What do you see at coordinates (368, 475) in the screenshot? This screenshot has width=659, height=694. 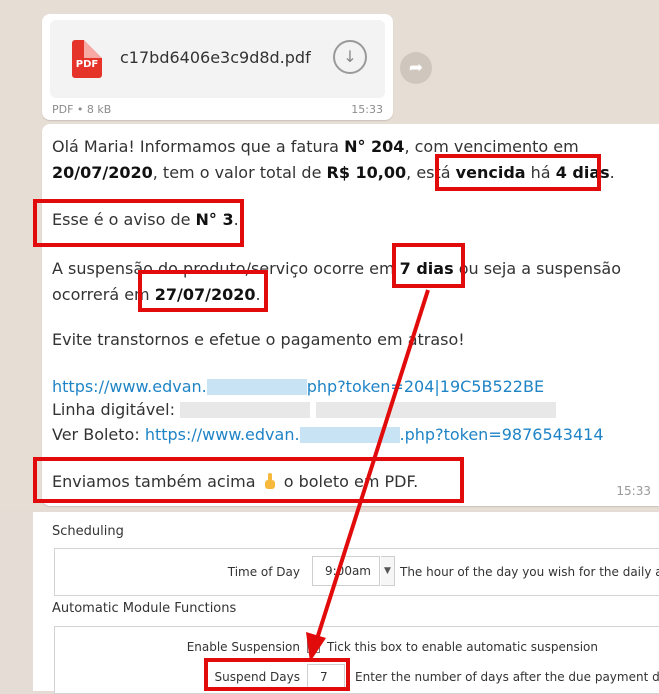 I see `annotation-arrow` at bounding box center [368, 475].